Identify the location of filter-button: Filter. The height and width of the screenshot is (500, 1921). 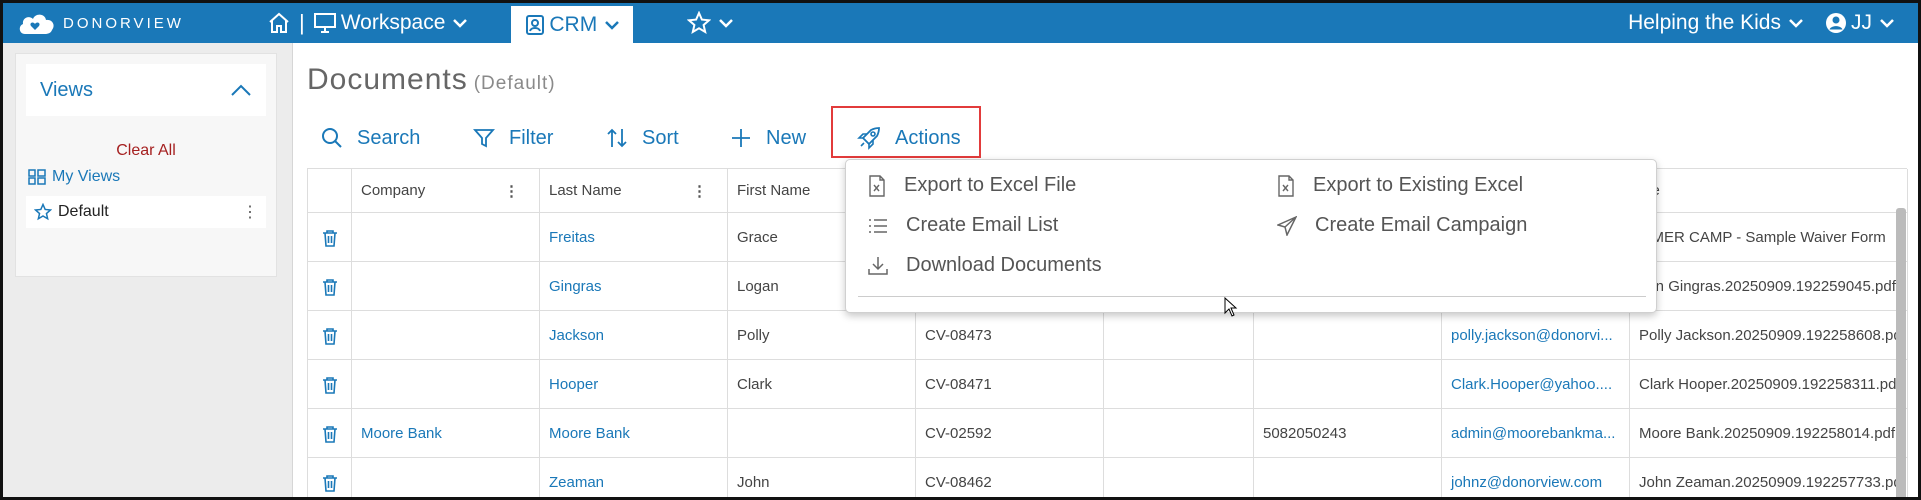
(513, 138).